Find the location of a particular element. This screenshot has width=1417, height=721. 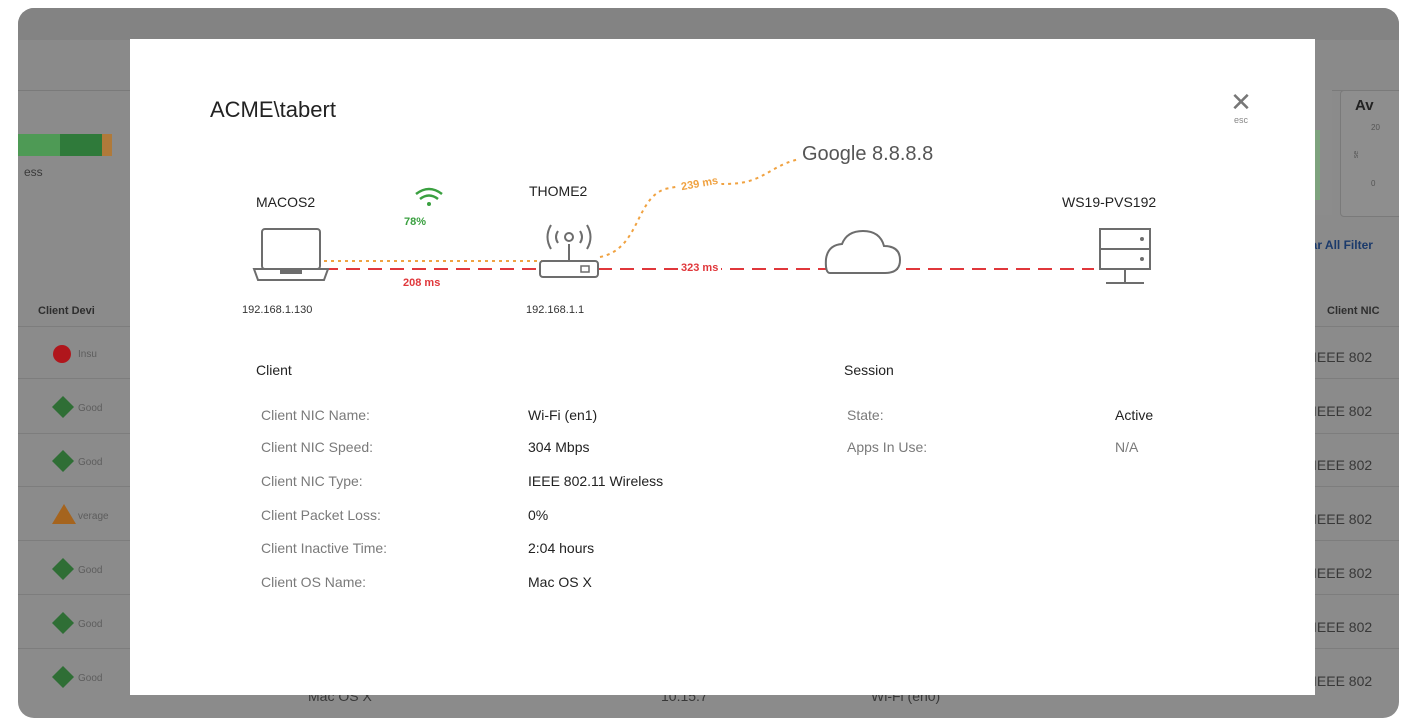

client-nic-header: Client NIC is located at coordinates (1353, 311).